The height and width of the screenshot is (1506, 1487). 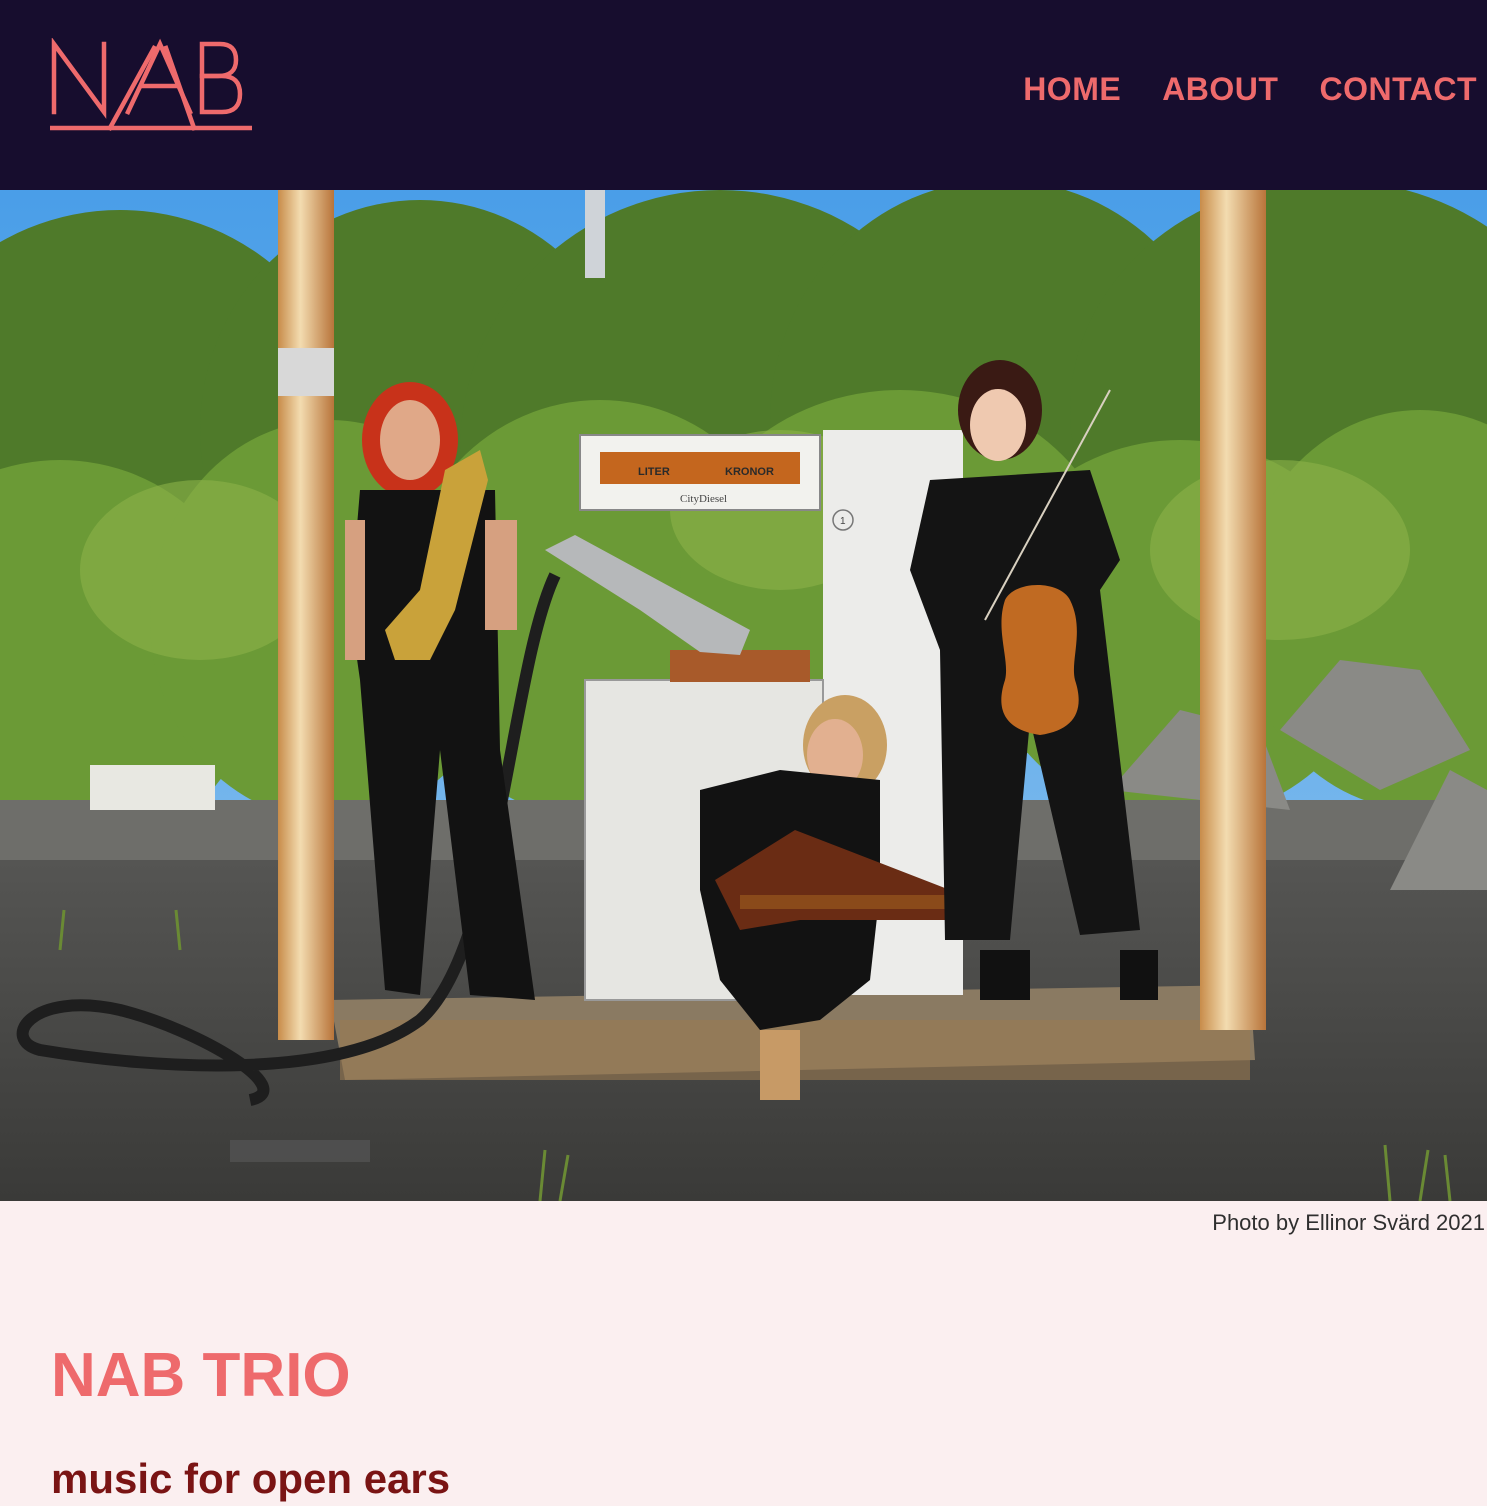 I want to click on nav-home-link: HOME, so click(x=1072, y=89).